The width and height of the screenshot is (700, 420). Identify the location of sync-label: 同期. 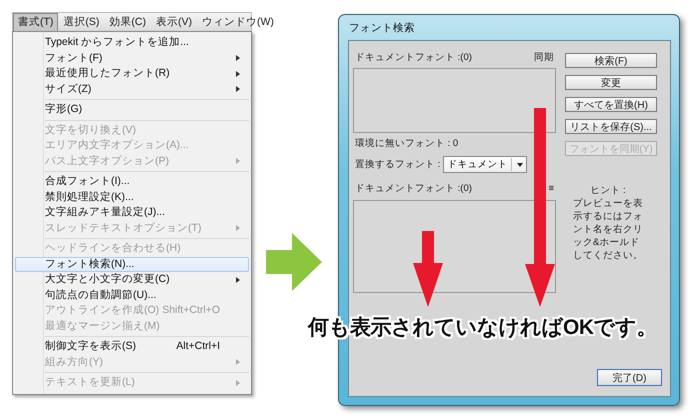
(544, 57).